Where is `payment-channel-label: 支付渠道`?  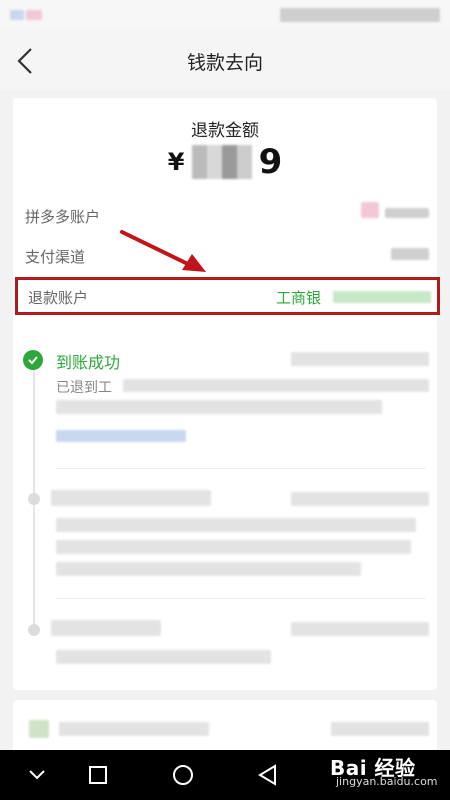
payment-channel-label: 支付渠道 is located at coordinates (55, 257).